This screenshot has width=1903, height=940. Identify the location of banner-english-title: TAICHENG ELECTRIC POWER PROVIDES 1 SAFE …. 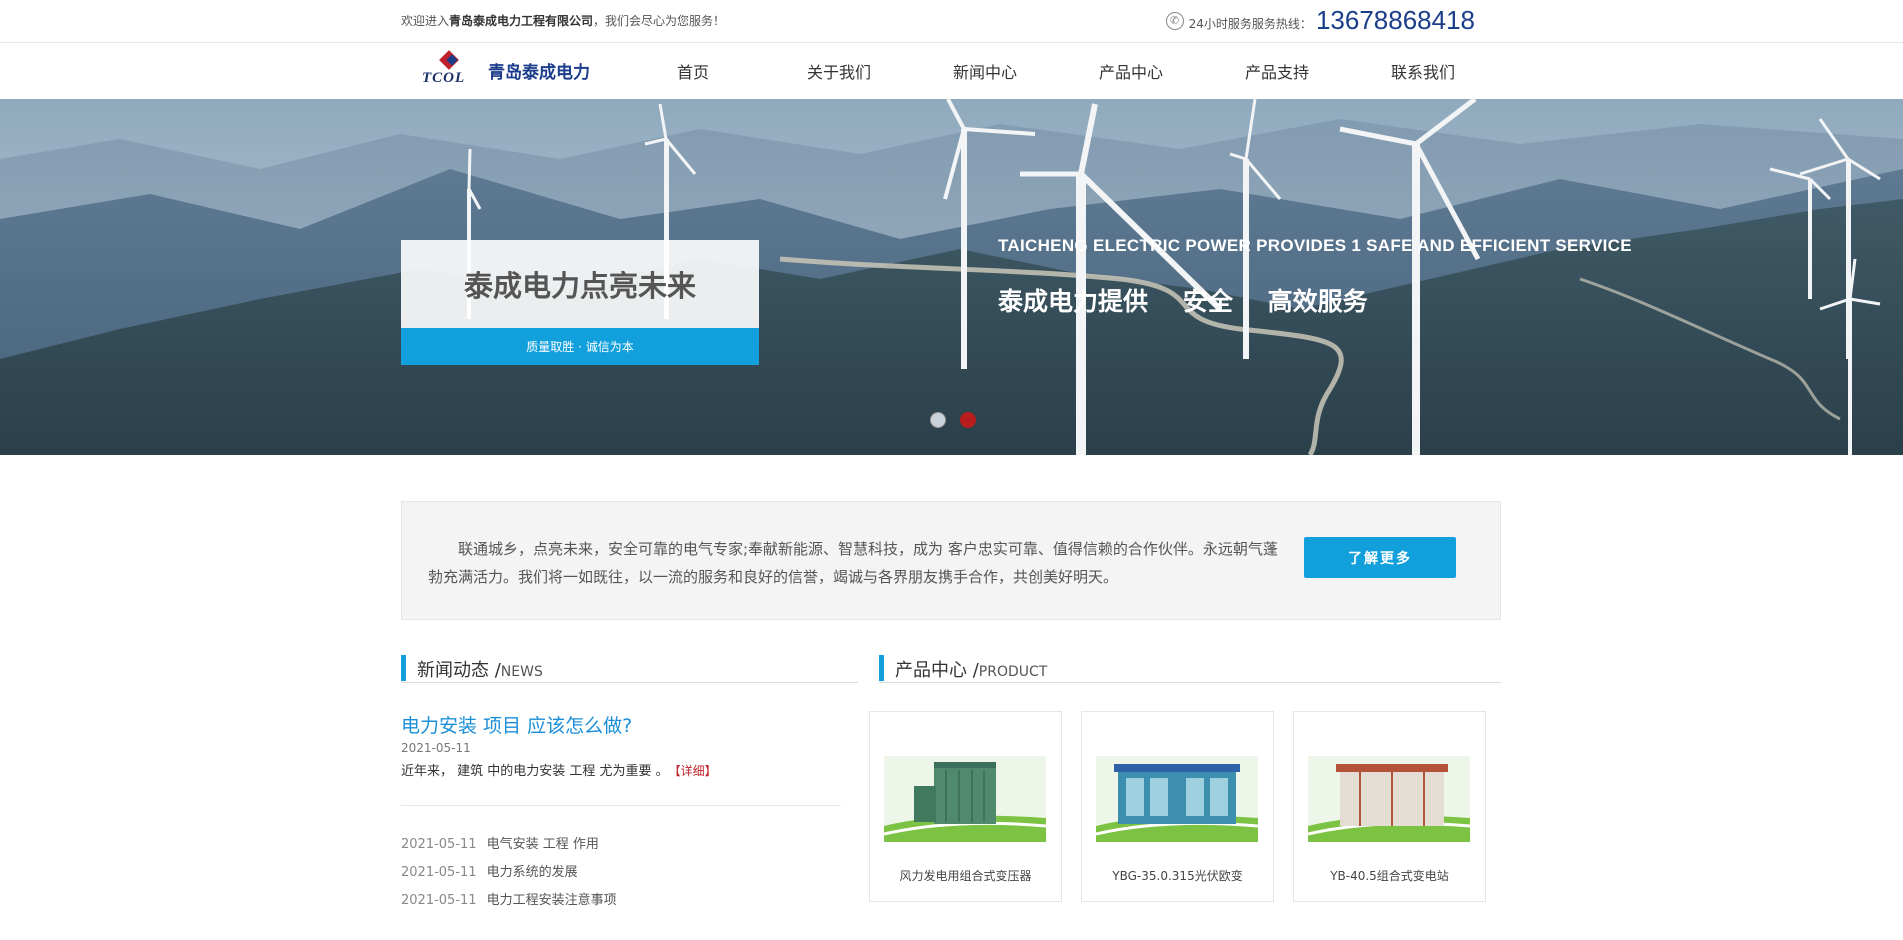
(1315, 245).